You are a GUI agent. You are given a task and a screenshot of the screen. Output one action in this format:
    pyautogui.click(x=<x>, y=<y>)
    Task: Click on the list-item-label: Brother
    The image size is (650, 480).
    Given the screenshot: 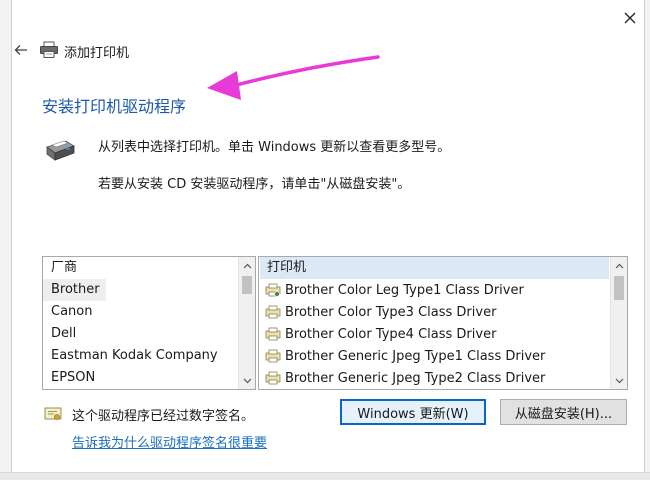 What is the action you would take?
    pyautogui.click(x=74, y=290)
    